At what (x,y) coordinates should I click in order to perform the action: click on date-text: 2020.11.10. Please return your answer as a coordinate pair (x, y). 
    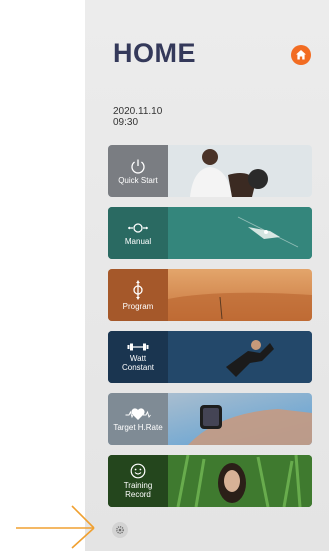
    Looking at the image, I should click on (138, 111).